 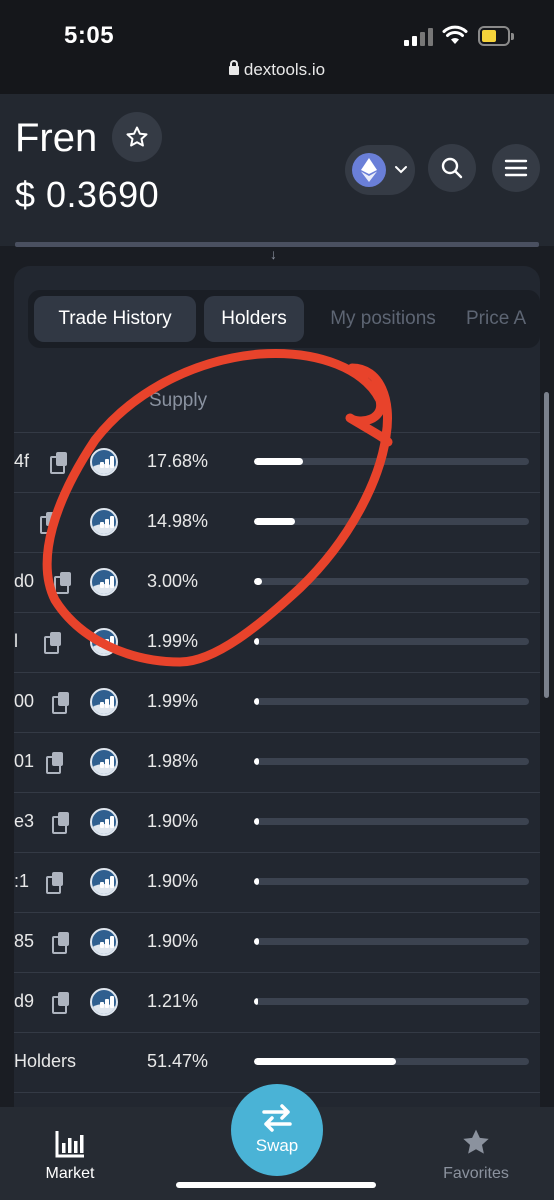 I want to click on holder-address: 00, so click(x=24, y=701).